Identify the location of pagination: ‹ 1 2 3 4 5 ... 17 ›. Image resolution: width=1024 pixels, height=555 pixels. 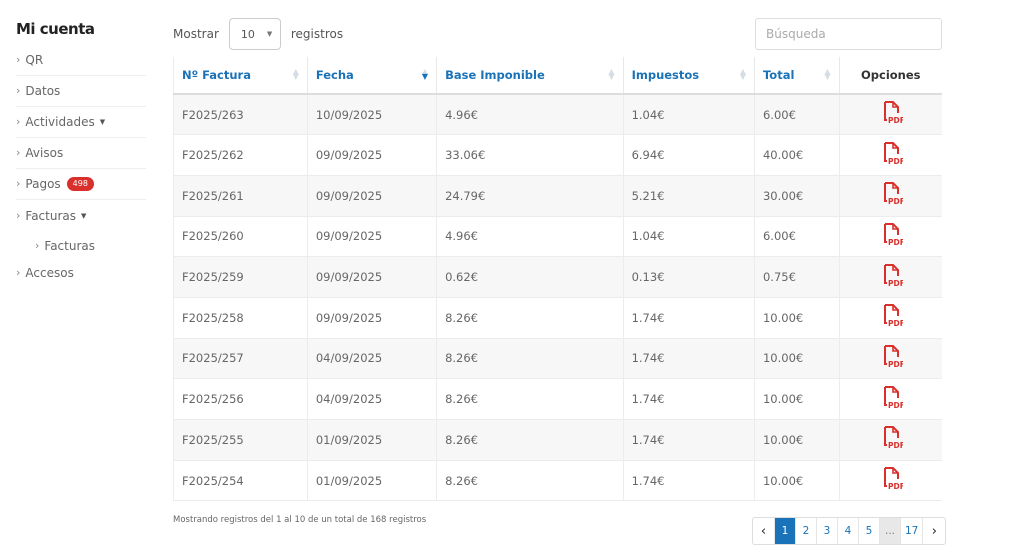
(849, 531).